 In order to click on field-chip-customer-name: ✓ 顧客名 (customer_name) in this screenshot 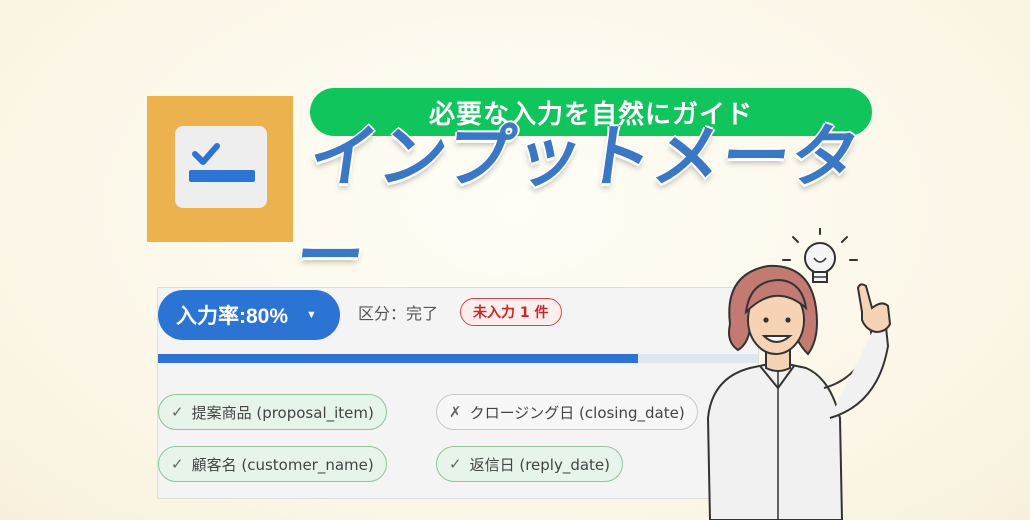, I will do `click(272, 464)`.